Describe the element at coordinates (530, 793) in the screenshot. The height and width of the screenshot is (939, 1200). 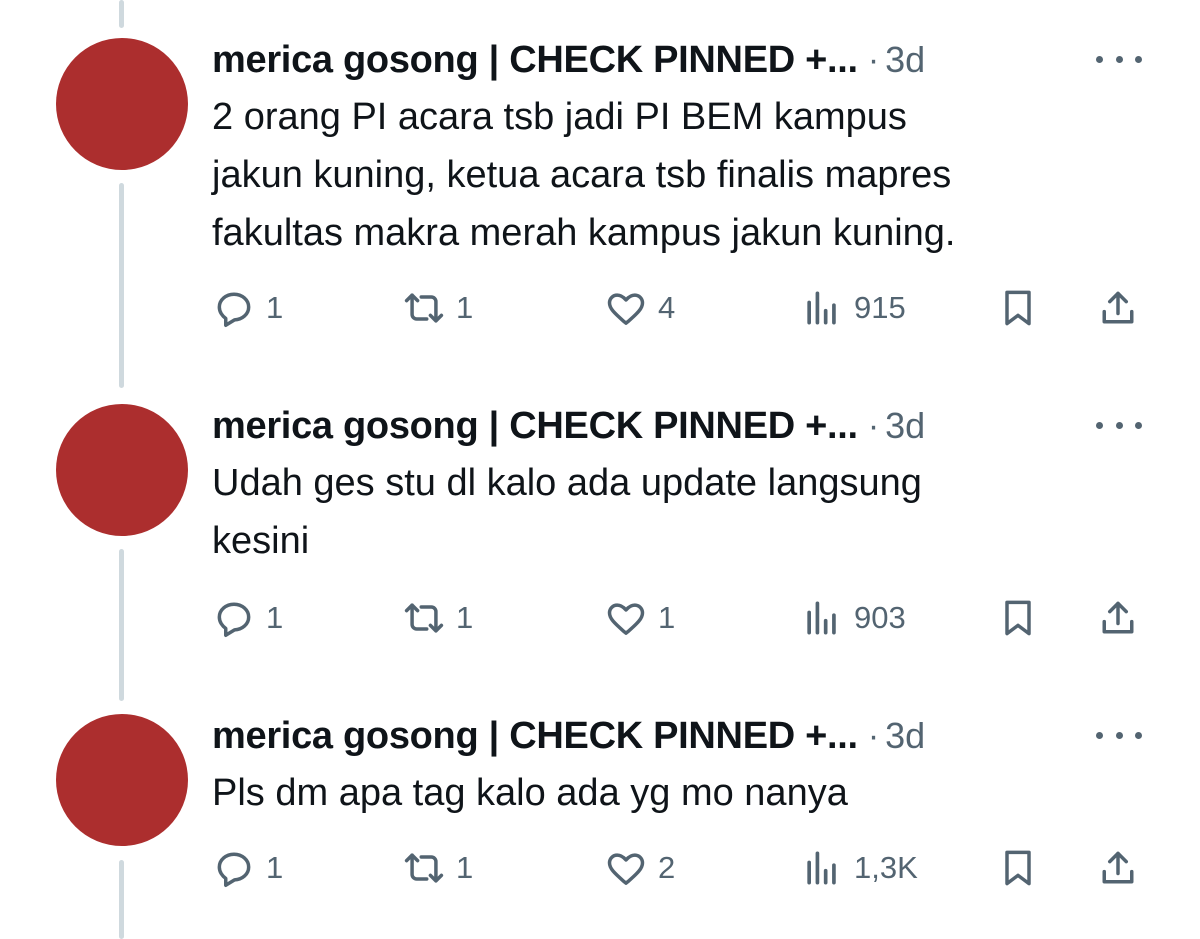
I see `tweet-text-line: Pls dm apa tag kalo ada yg mo nanya` at that location.